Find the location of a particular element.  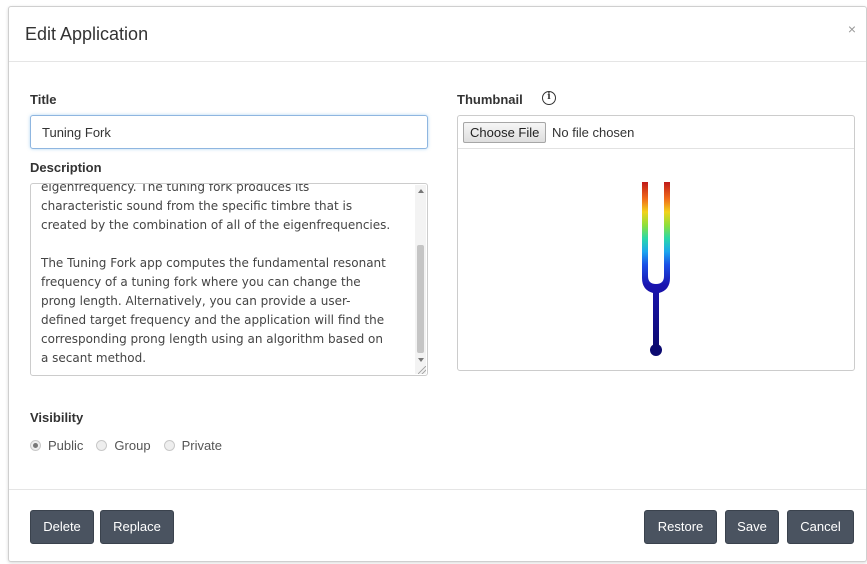

scroll-up-icon is located at coordinates (421, 191).